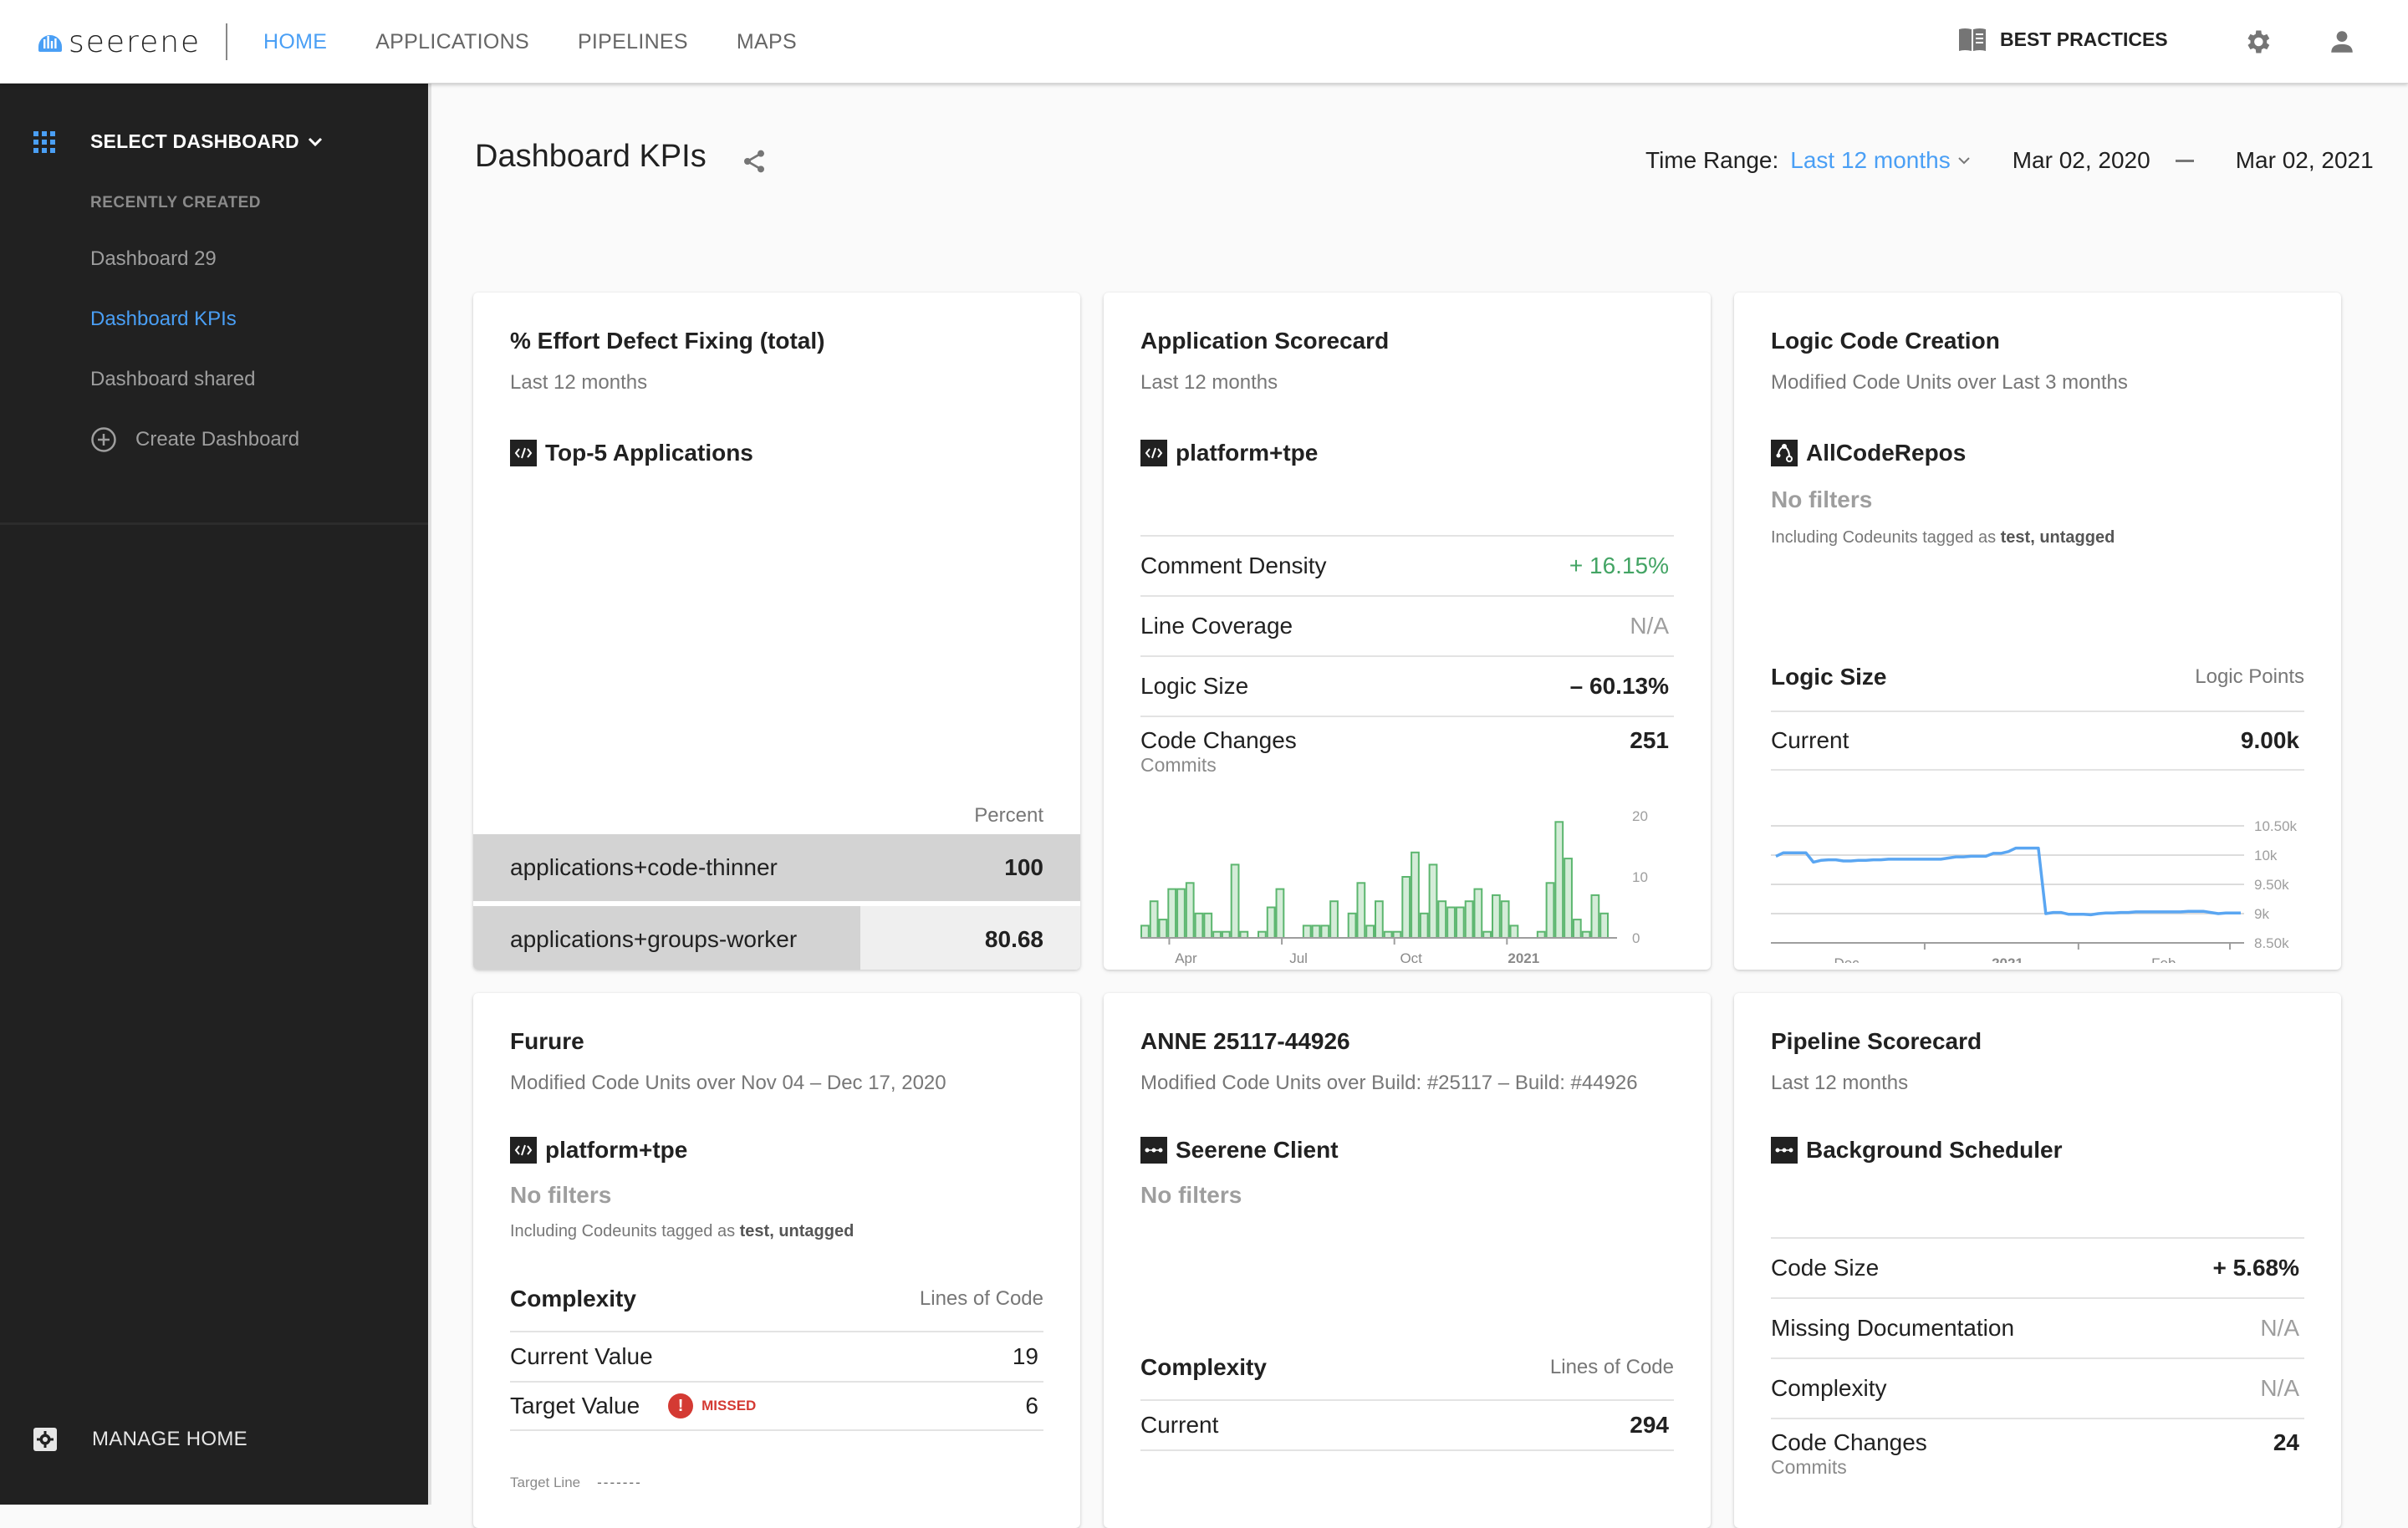 Image resolution: width=2408 pixels, height=1528 pixels. I want to click on kpi-row-comment-density: Comment Density + 16.15%, so click(1407, 565).